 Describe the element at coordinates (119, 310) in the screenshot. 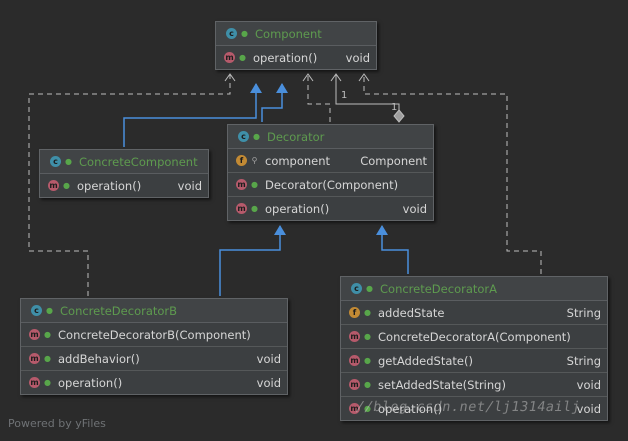

I see `class-name: ConcreteDecoratorB` at that location.